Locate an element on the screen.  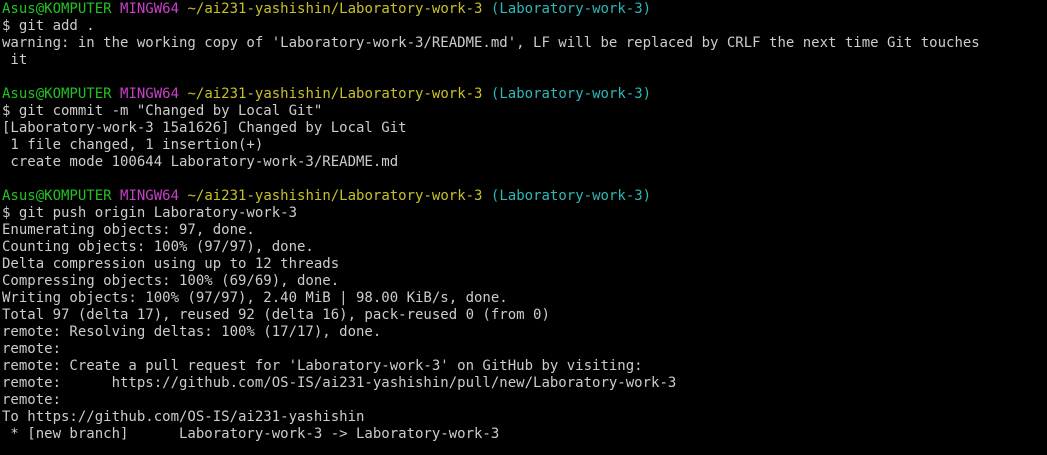
output-line: Counting objects: 100% (97/97), done. is located at coordinates (158, 247).